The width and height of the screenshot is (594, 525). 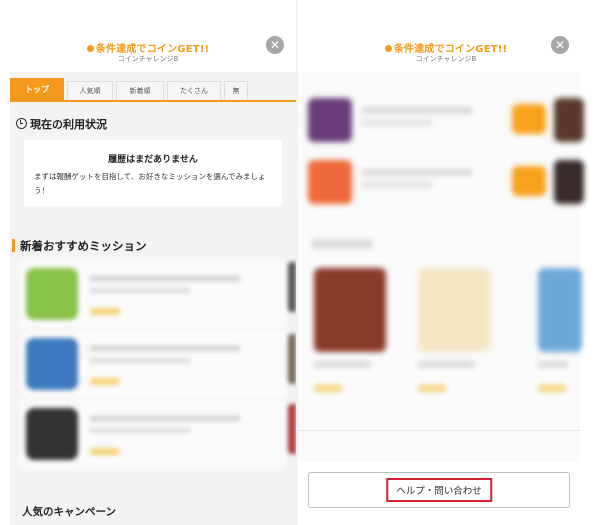 I want to click on tab-many: たくさん, so click(x=194, y=90).